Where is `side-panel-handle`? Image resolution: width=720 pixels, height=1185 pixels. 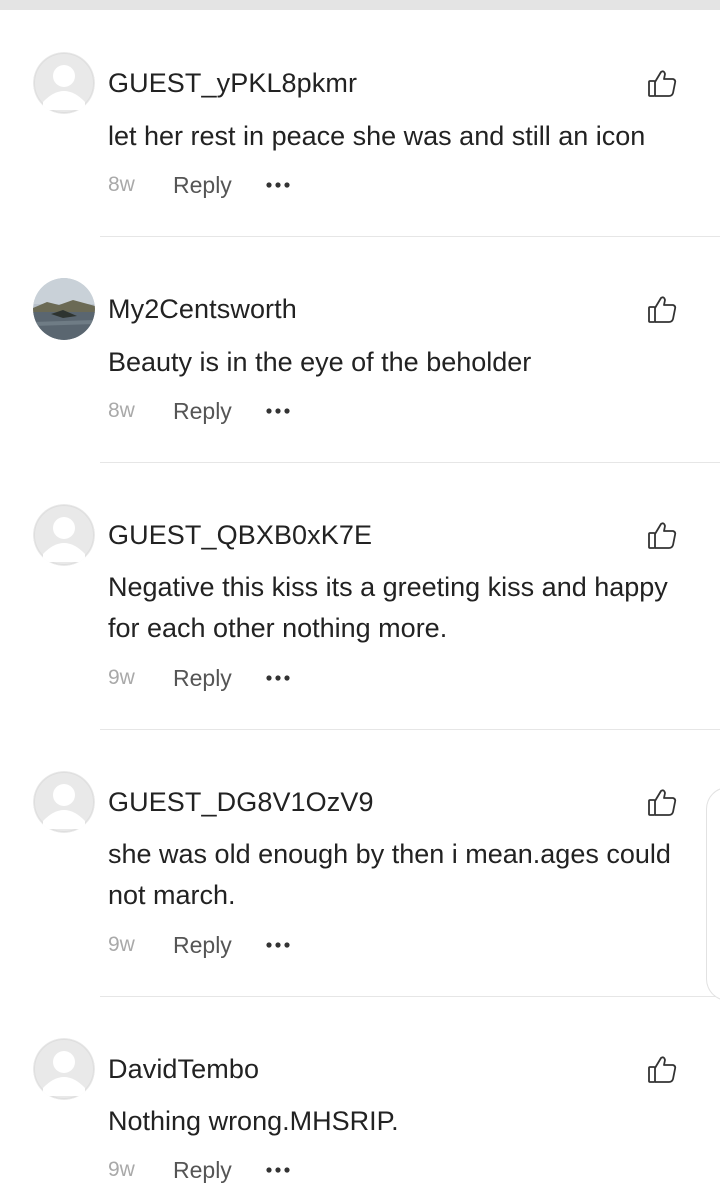 side-panel-handle is located at coordinates (713, 894).